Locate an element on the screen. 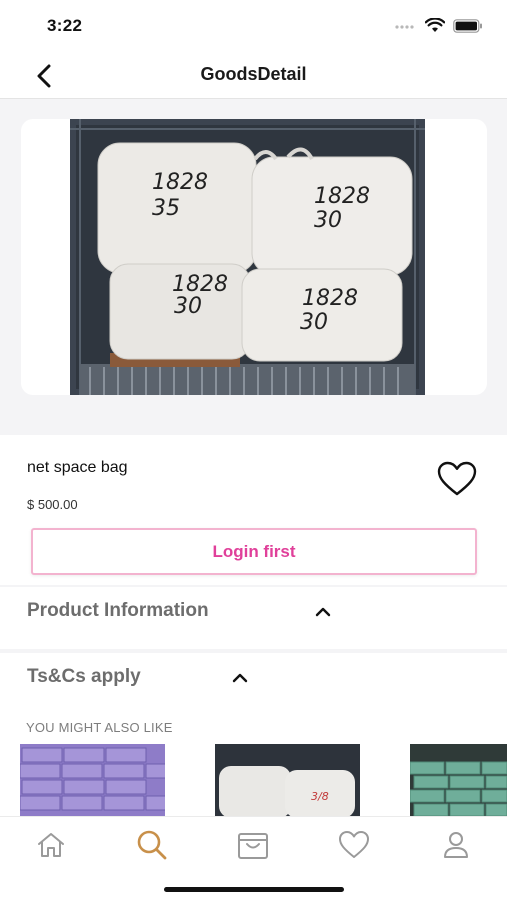  tab-home is located at coordinates (51, 845).